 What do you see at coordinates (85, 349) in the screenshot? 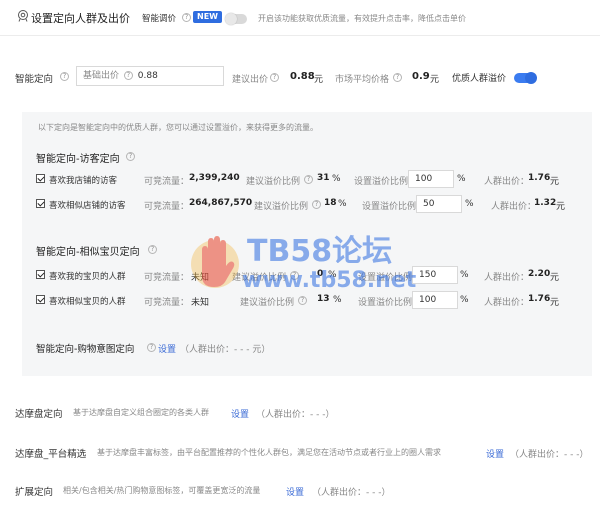
I see `shopping-intent-title: 智能定向-购物意图定向` at bounding box center [85, 349].